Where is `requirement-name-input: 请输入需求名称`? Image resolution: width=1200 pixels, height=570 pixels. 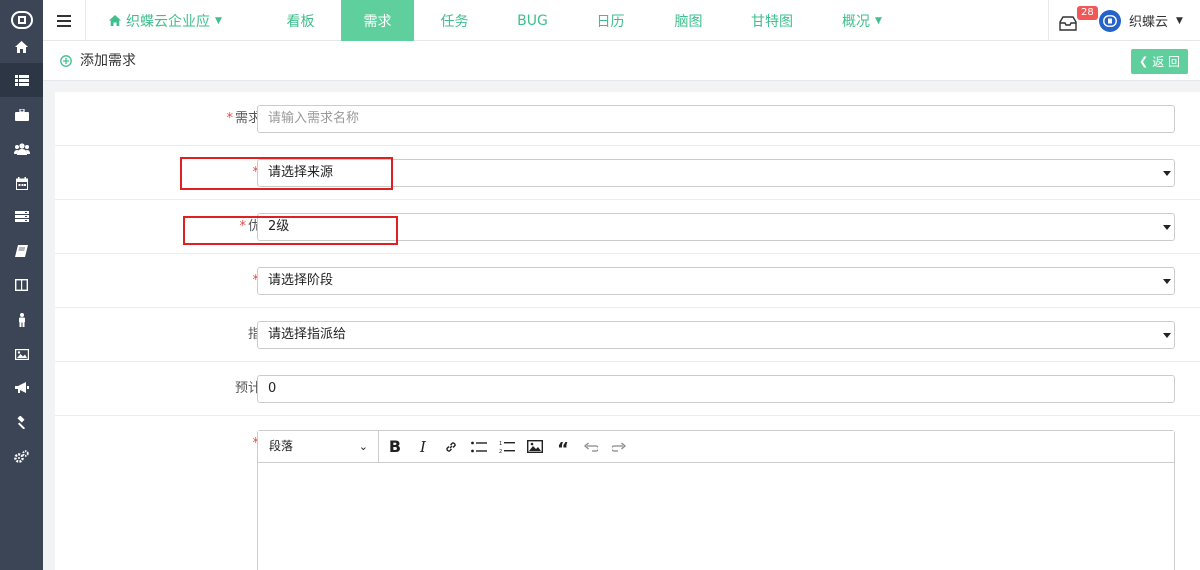
requirement-name-input: 请输入需求名称 is located at coordinates (716, 119).